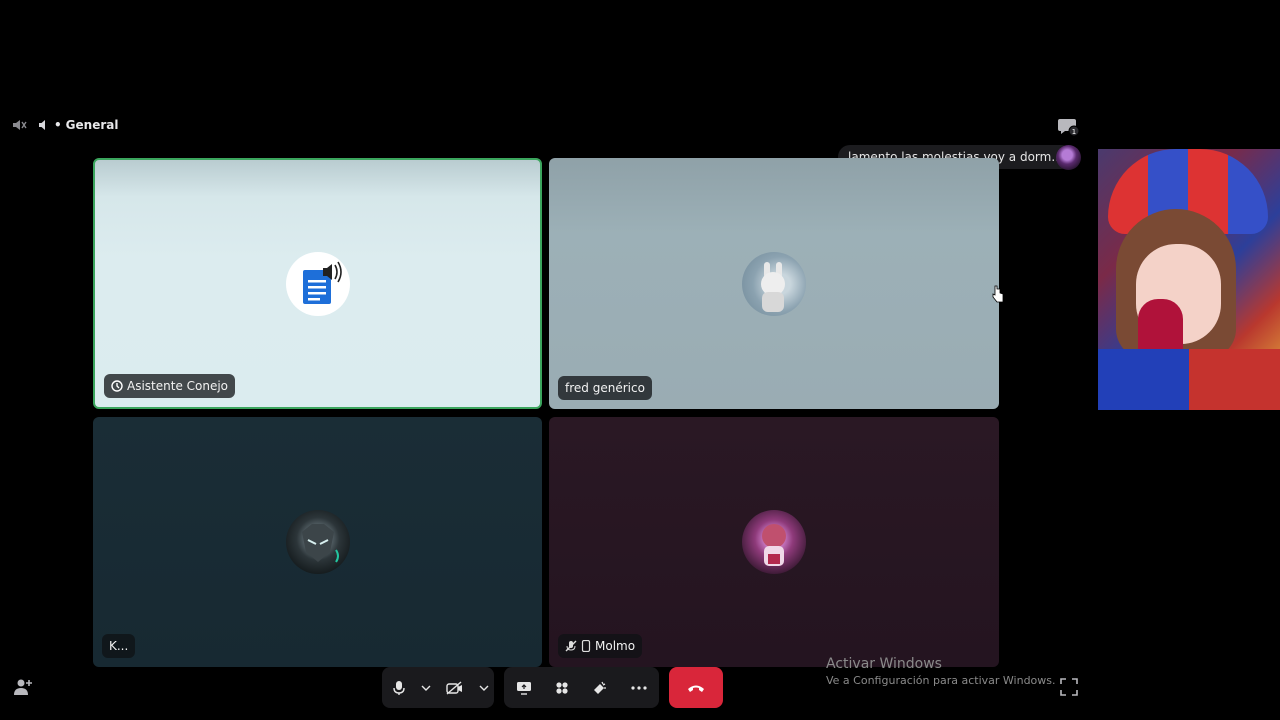 This screenshot has height=720, width=1280. What do you see at coordinates (1069, 687) in the screenshot?
I see `fullscreen-icon` at bounding box center [1069, 687].